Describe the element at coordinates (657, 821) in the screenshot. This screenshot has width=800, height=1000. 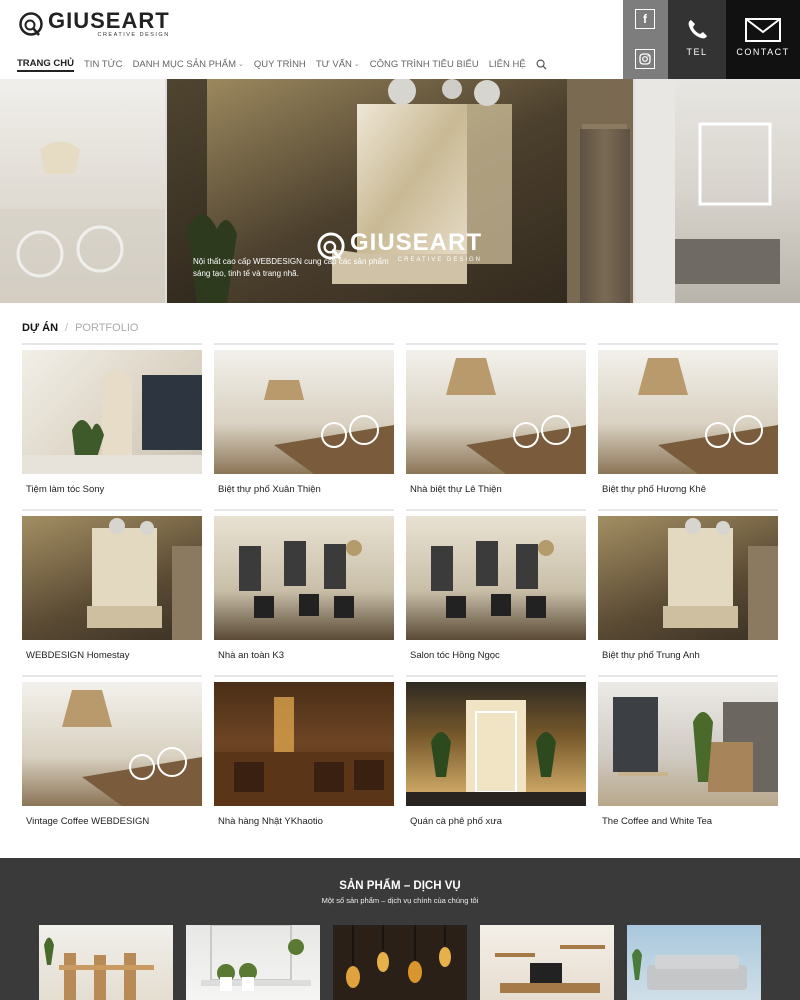
I see `project-title: The Coffee and White Tea` at that location.